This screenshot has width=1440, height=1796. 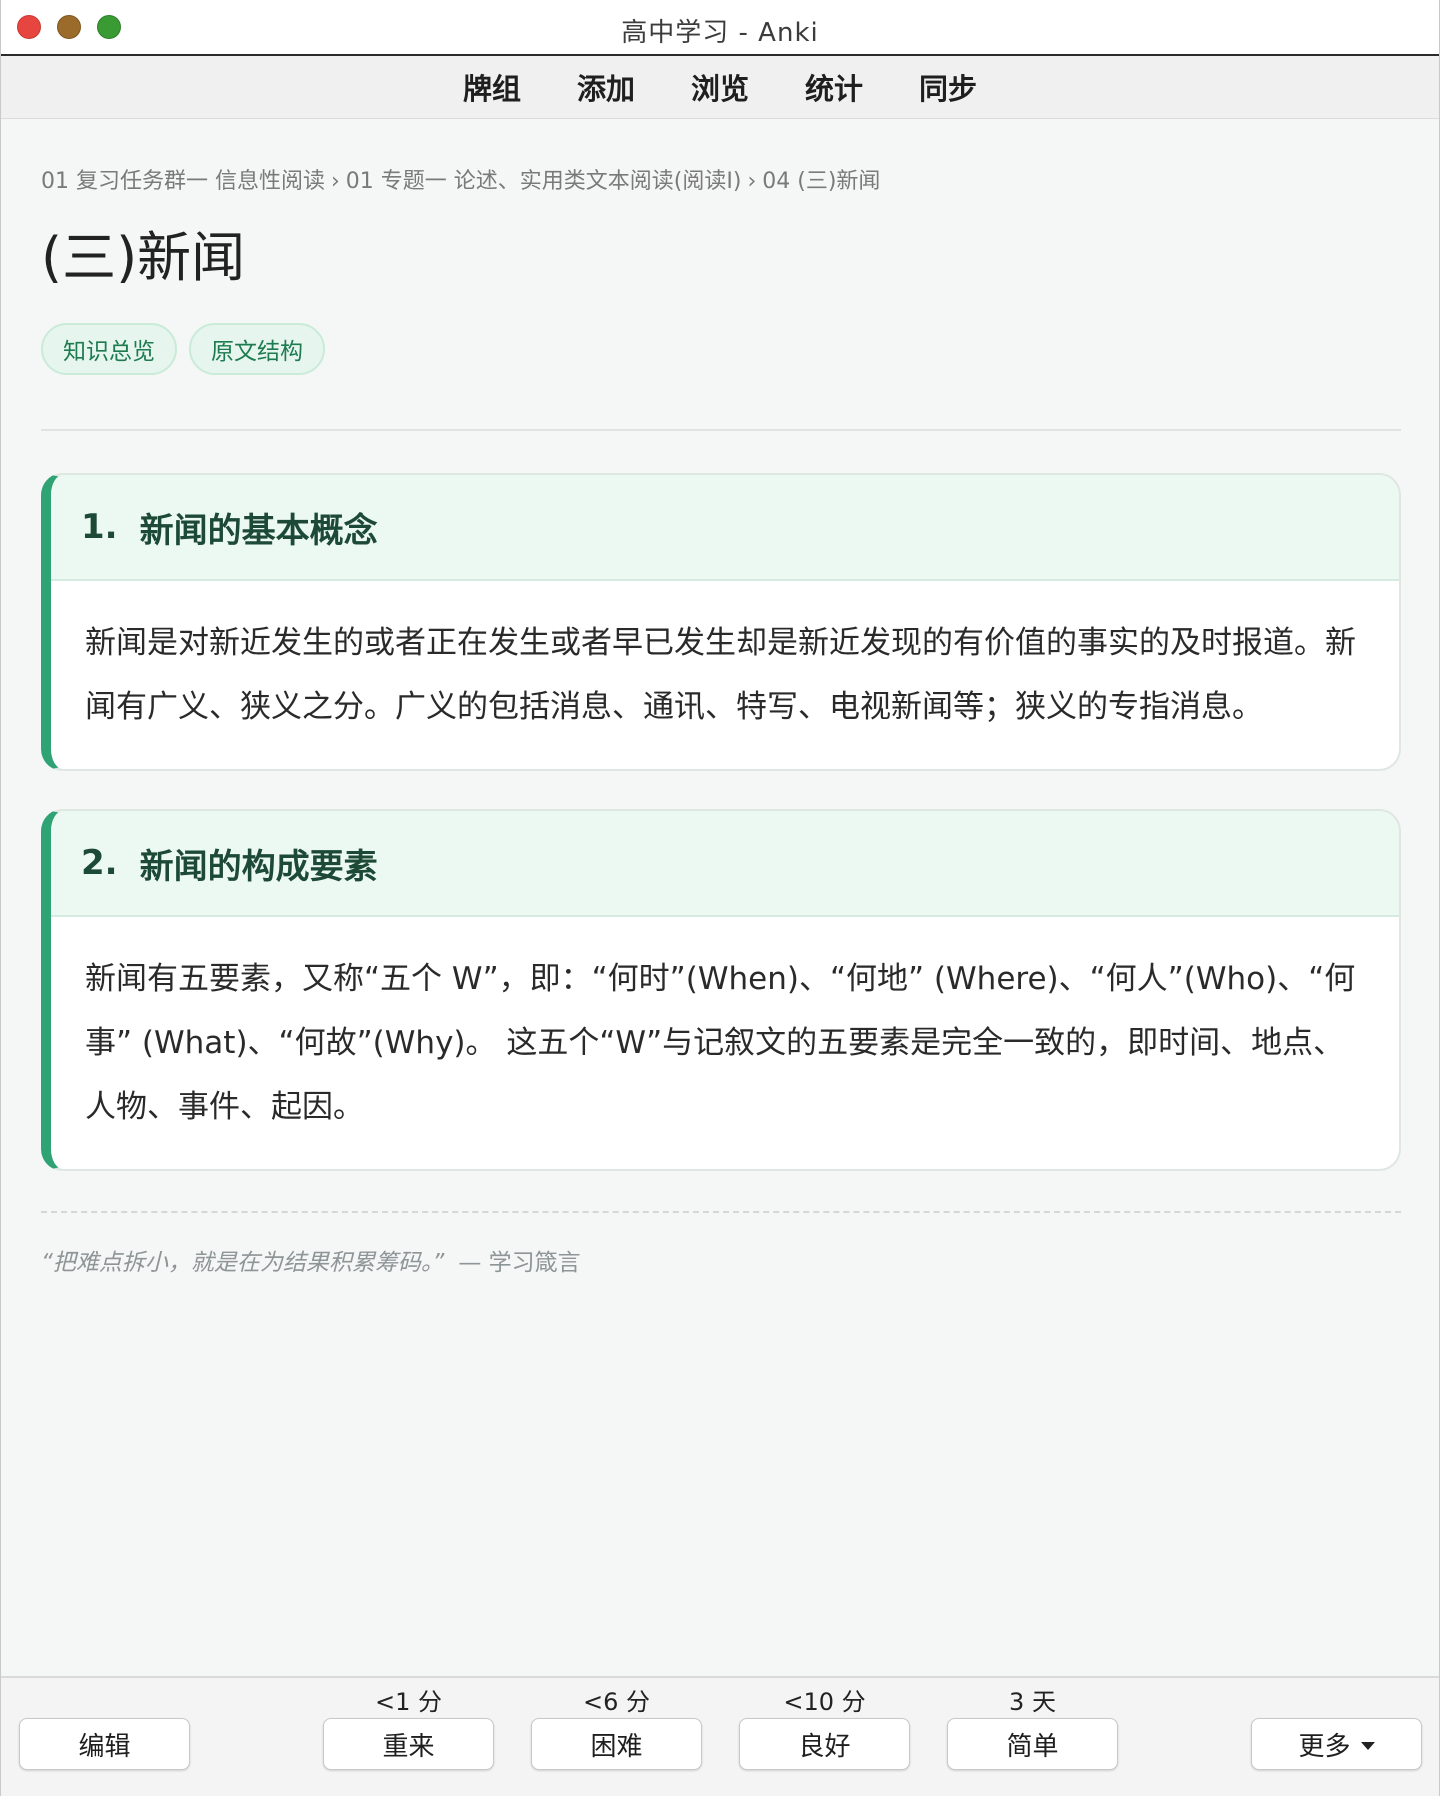 What do you see at coordinates (720, 1736) in the screenshot?
I see `review-bottom-bar: 编辑 <1 分 重来 <6 分 困难 <10 分 良好 3 天 简单 更多` at bounding box center [720, 1736].